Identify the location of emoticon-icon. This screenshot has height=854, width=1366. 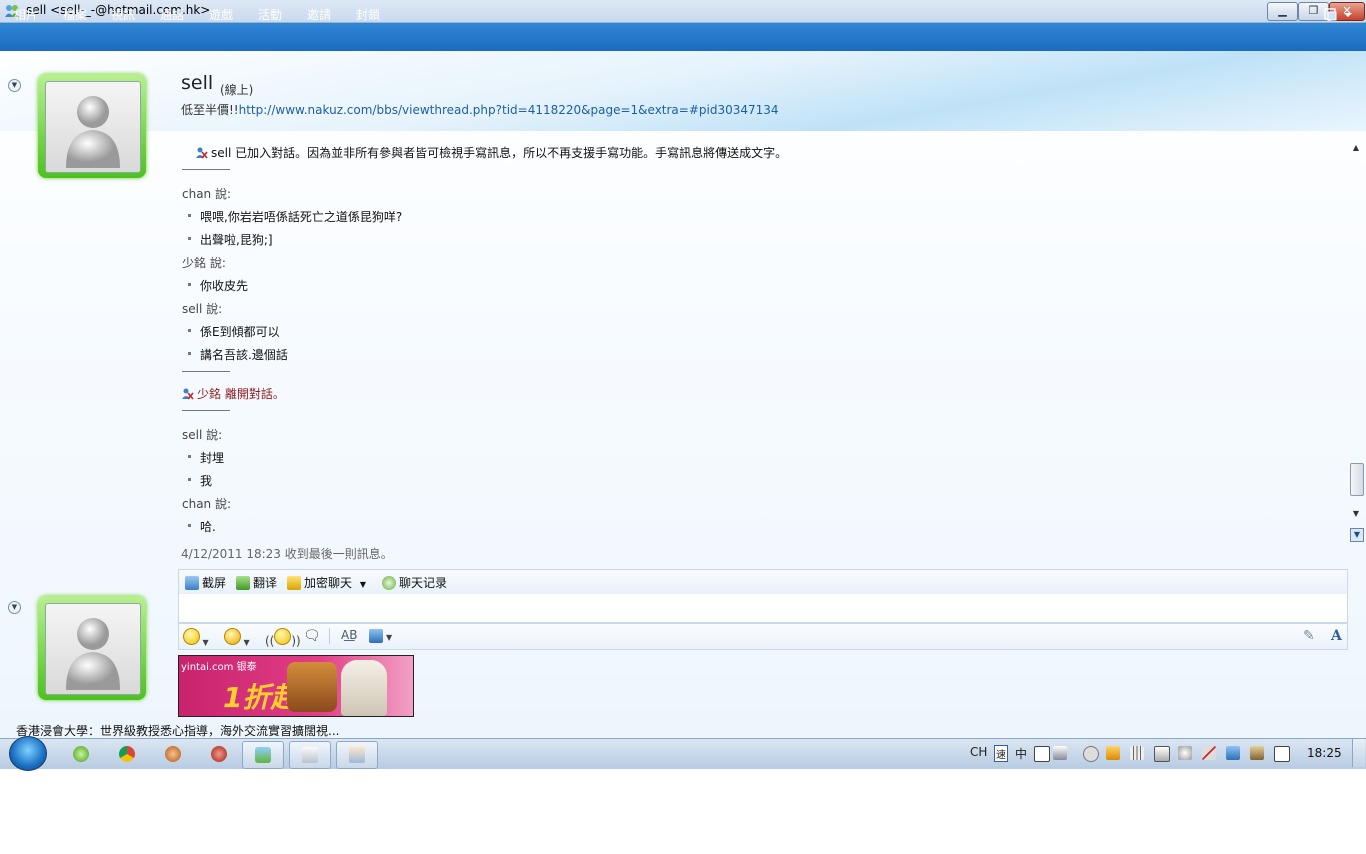
(191, 636).